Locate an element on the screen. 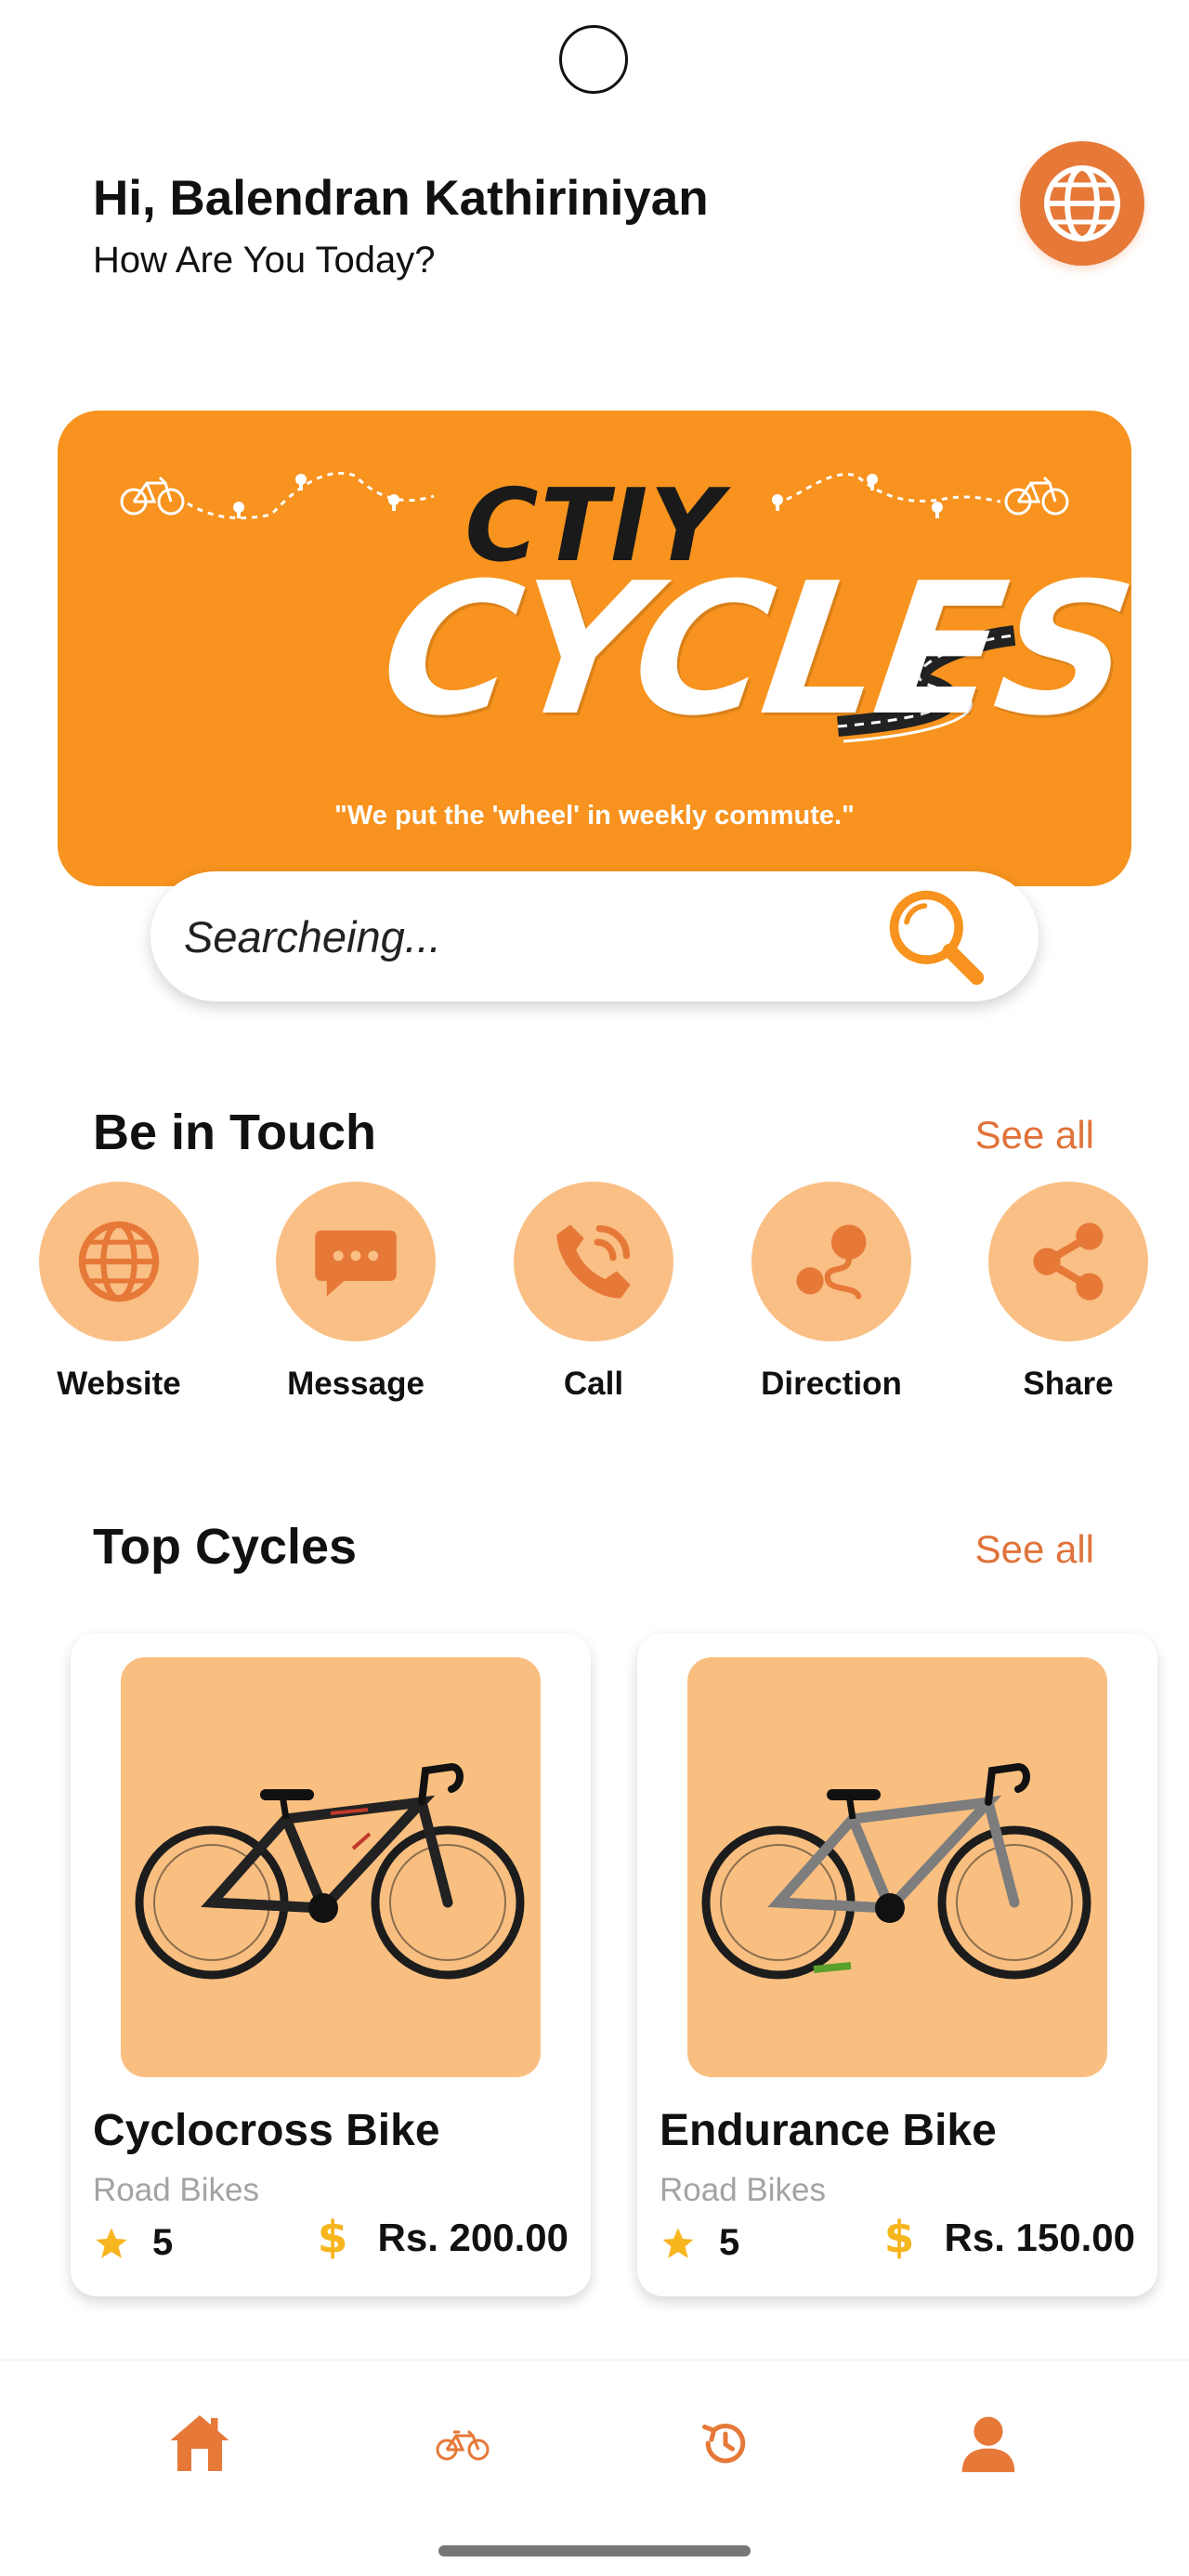  banner-tagline: "We put the 'wheel' in weekly commute." is located at coordinates (594, 815).